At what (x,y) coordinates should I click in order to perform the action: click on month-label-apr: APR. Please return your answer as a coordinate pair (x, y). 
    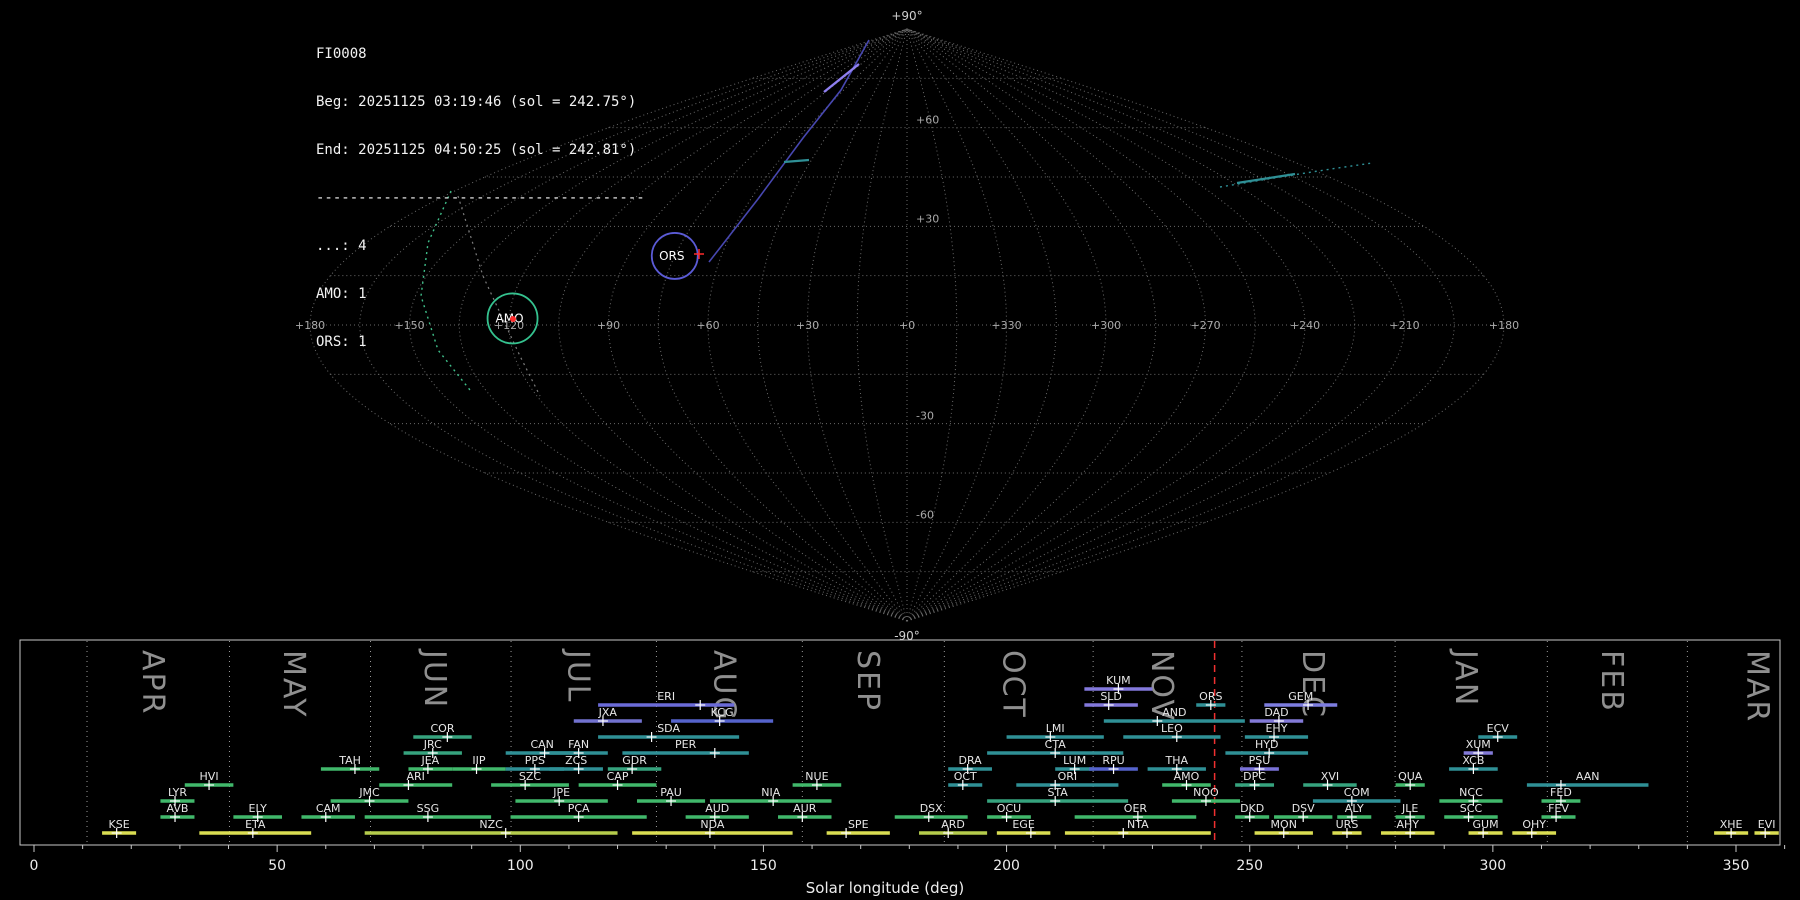
    Looking at the image, I should click on (152, 682).